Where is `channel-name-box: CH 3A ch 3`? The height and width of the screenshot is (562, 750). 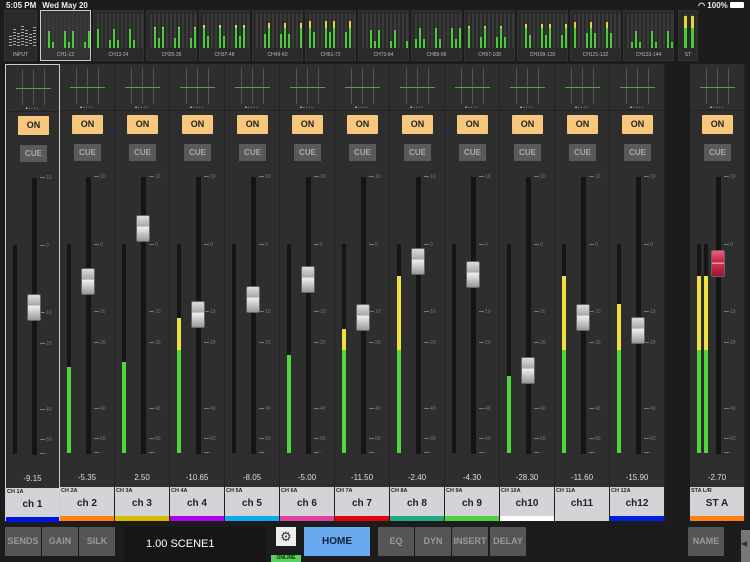
channel-name-box: CH 3A ch 3 is located at coordinates (142, 504).